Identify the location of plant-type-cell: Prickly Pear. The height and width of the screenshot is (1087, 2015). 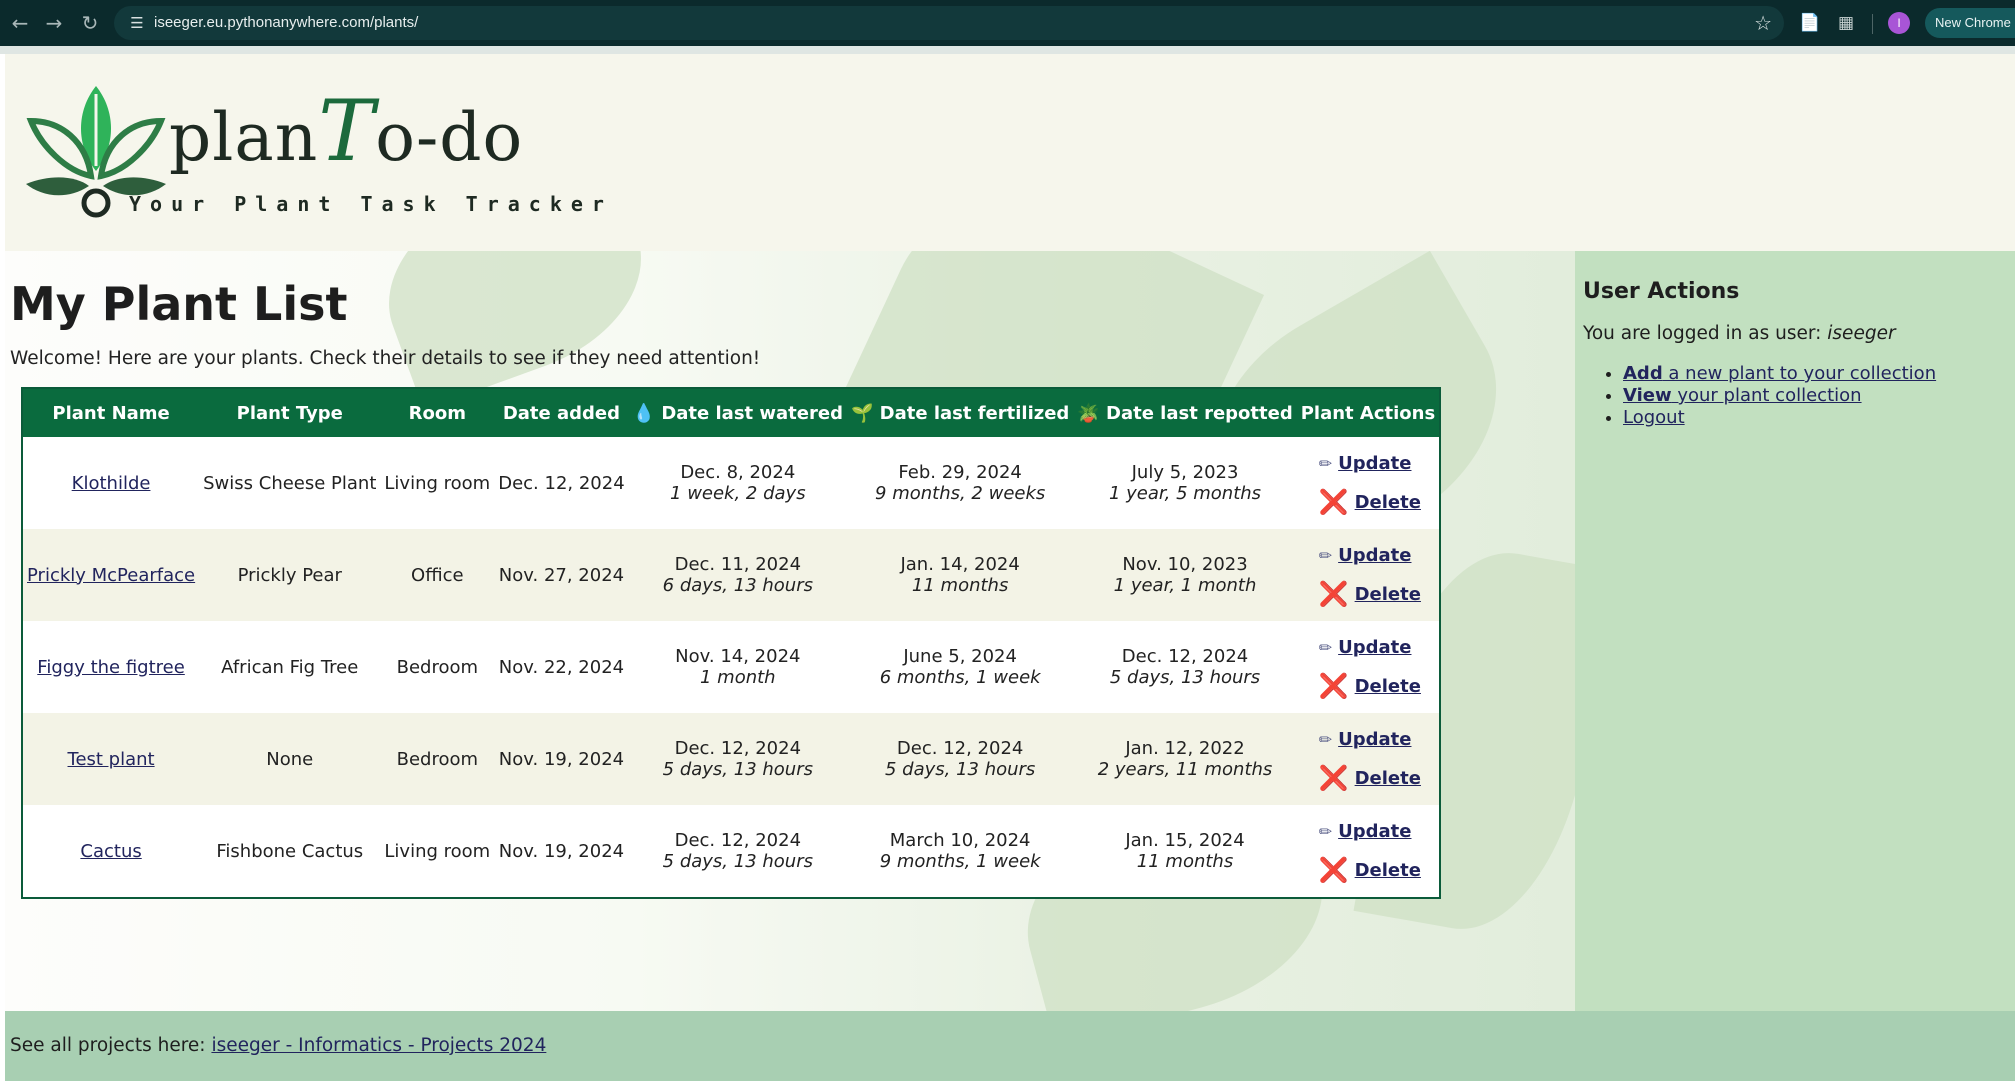
(290, 575).